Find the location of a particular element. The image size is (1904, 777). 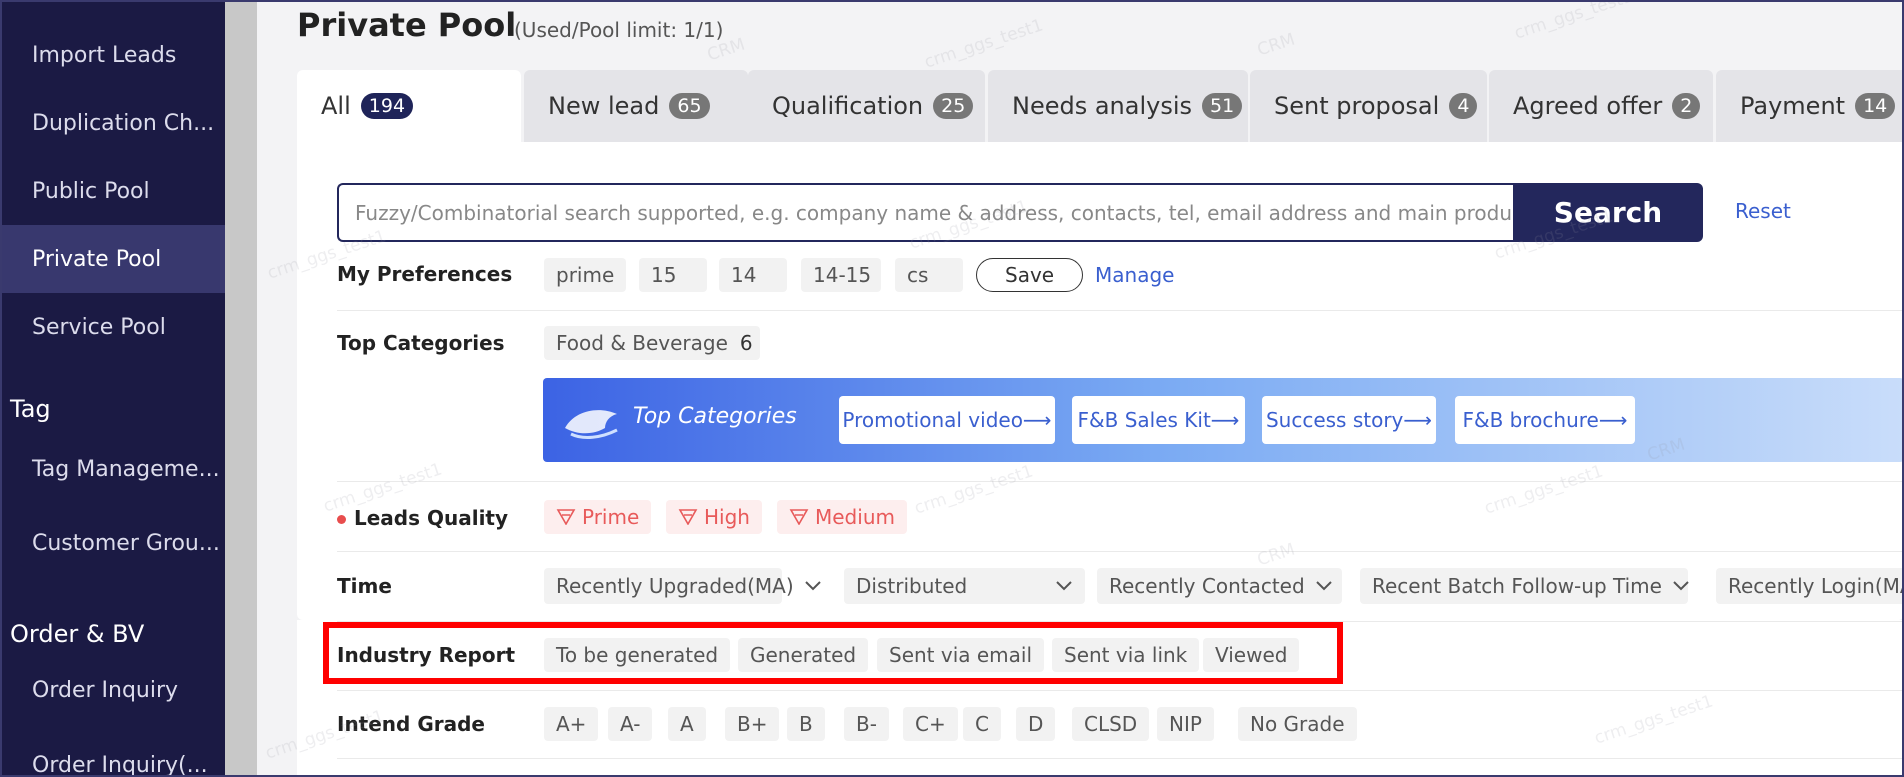

preference-chip: 15 is located at coordinates (673, 275).